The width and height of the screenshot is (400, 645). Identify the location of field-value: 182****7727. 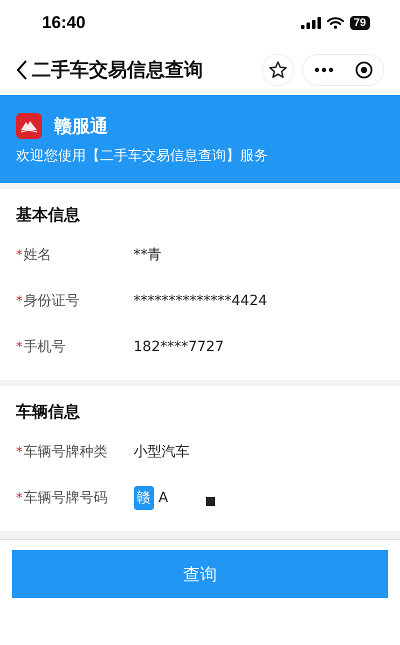
(179, 347).